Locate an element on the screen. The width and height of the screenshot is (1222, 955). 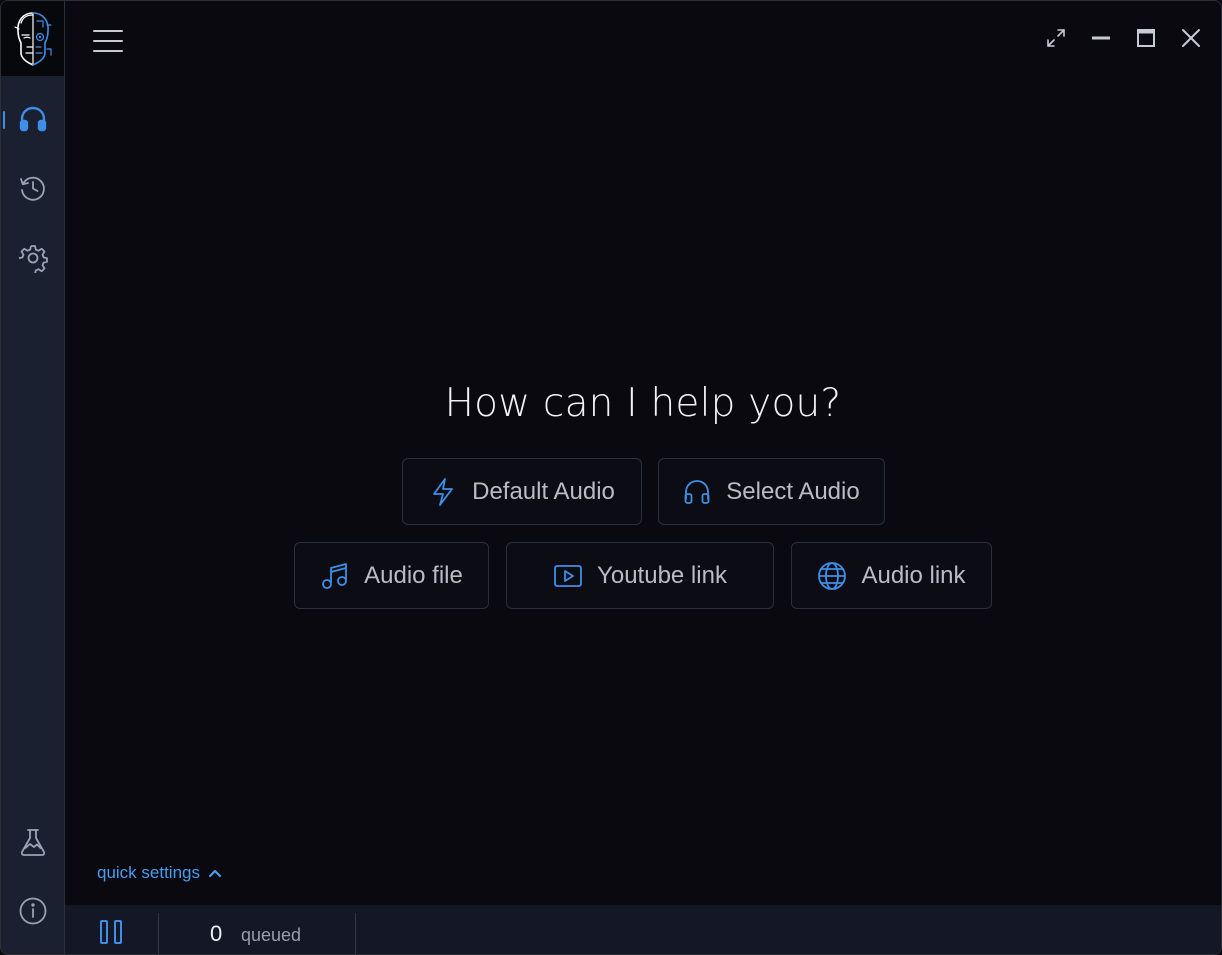
sidebar-item-listen is located at coordinates (32, 119).